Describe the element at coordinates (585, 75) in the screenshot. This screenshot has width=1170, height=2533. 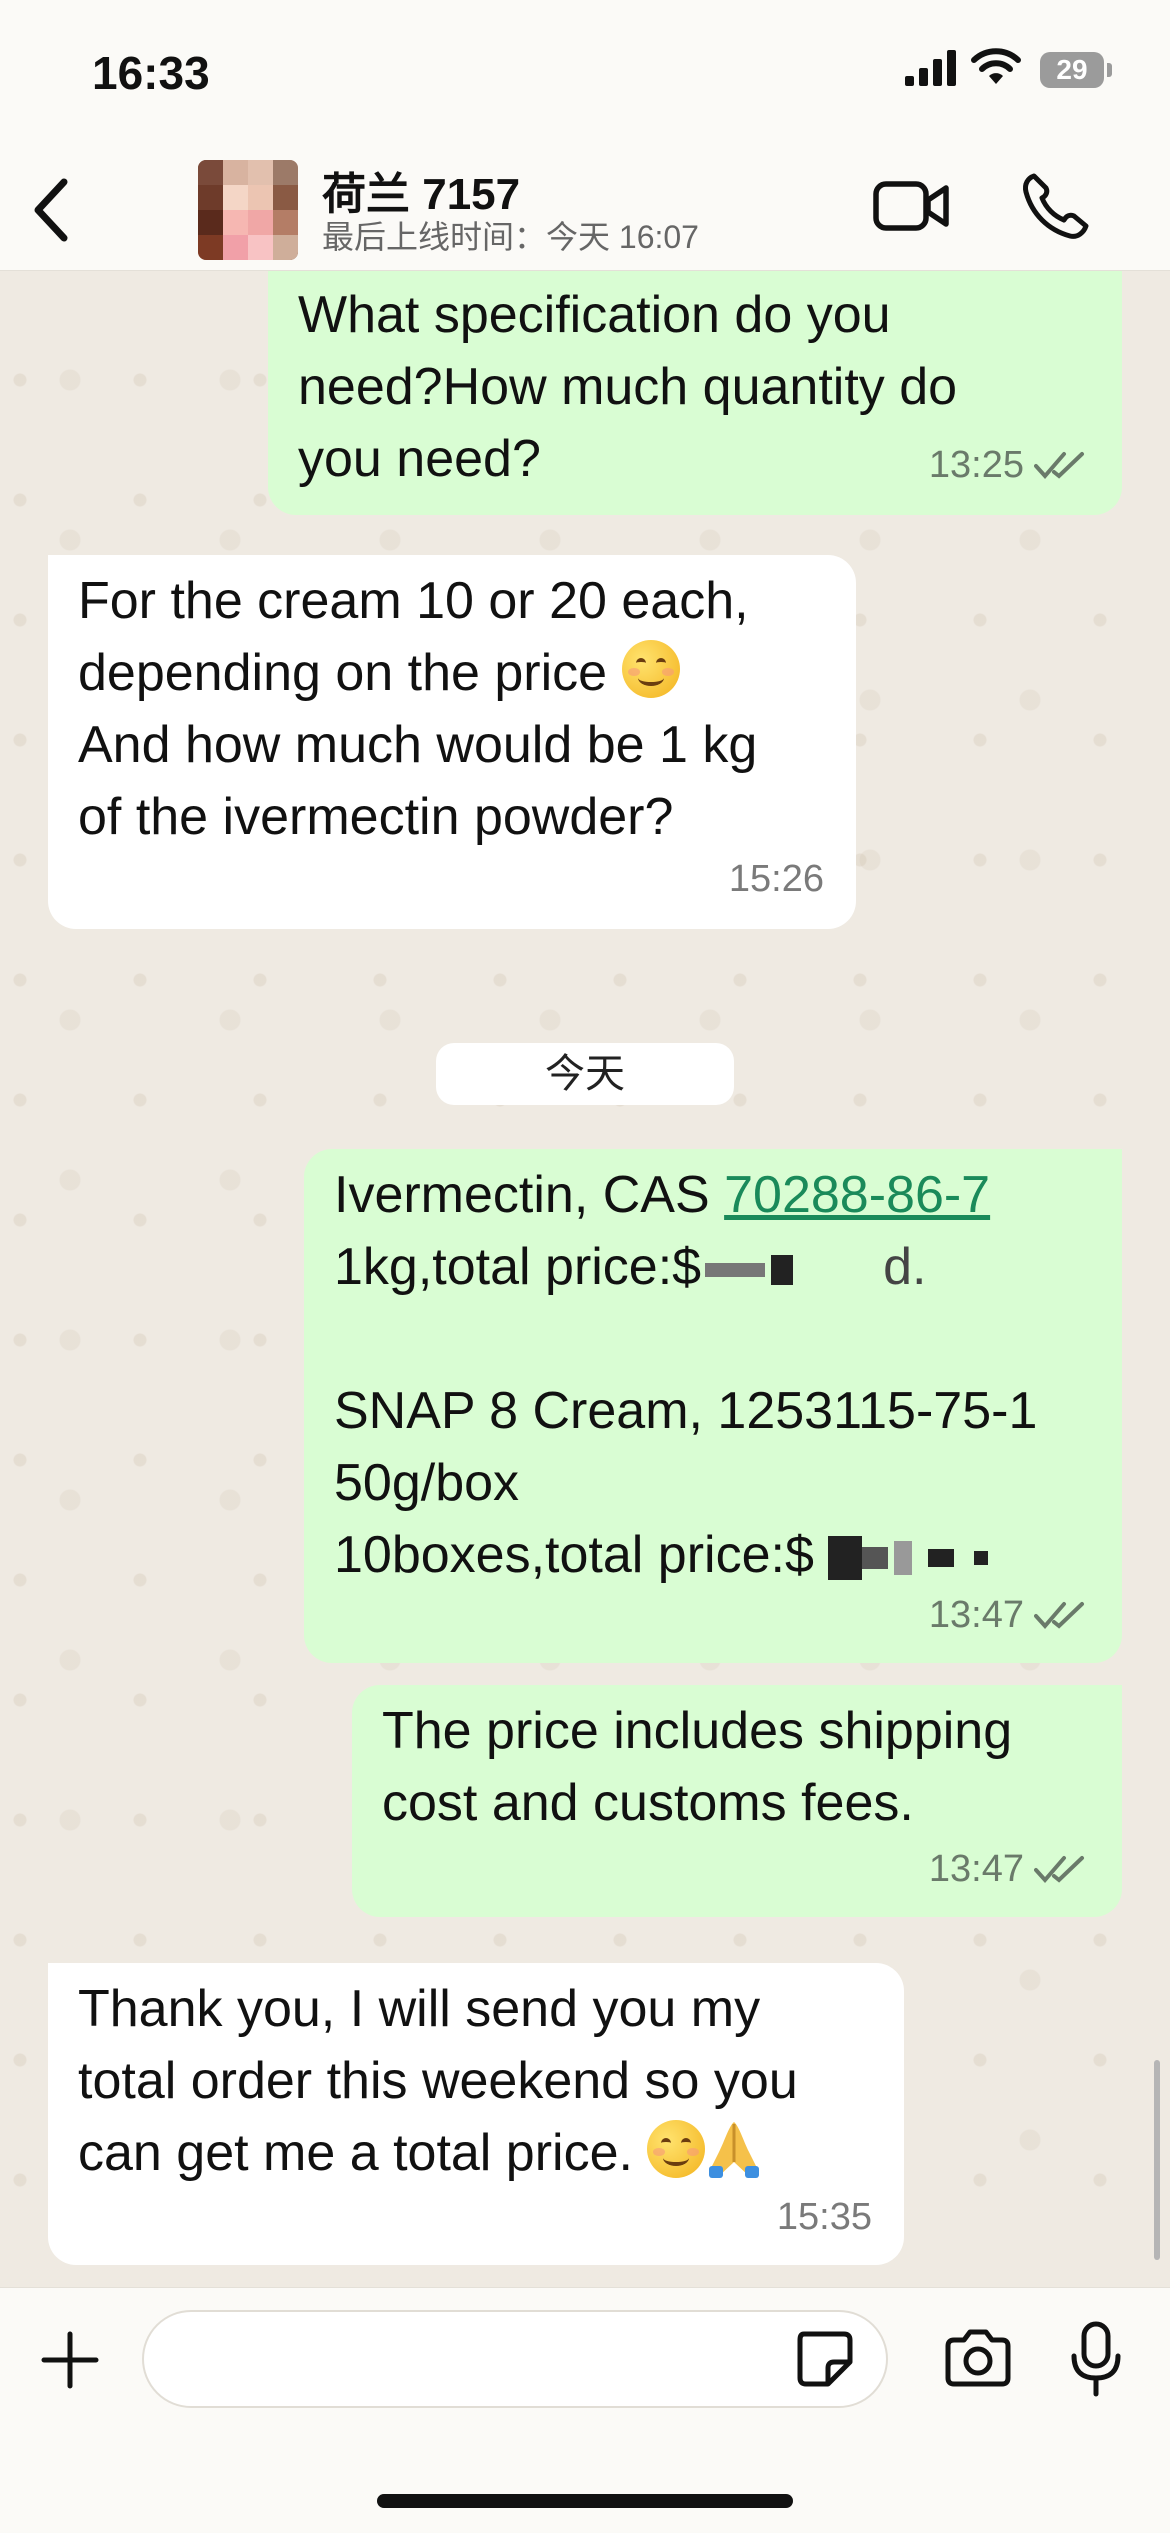
I see `status-bar: 16:33 29` at that location.